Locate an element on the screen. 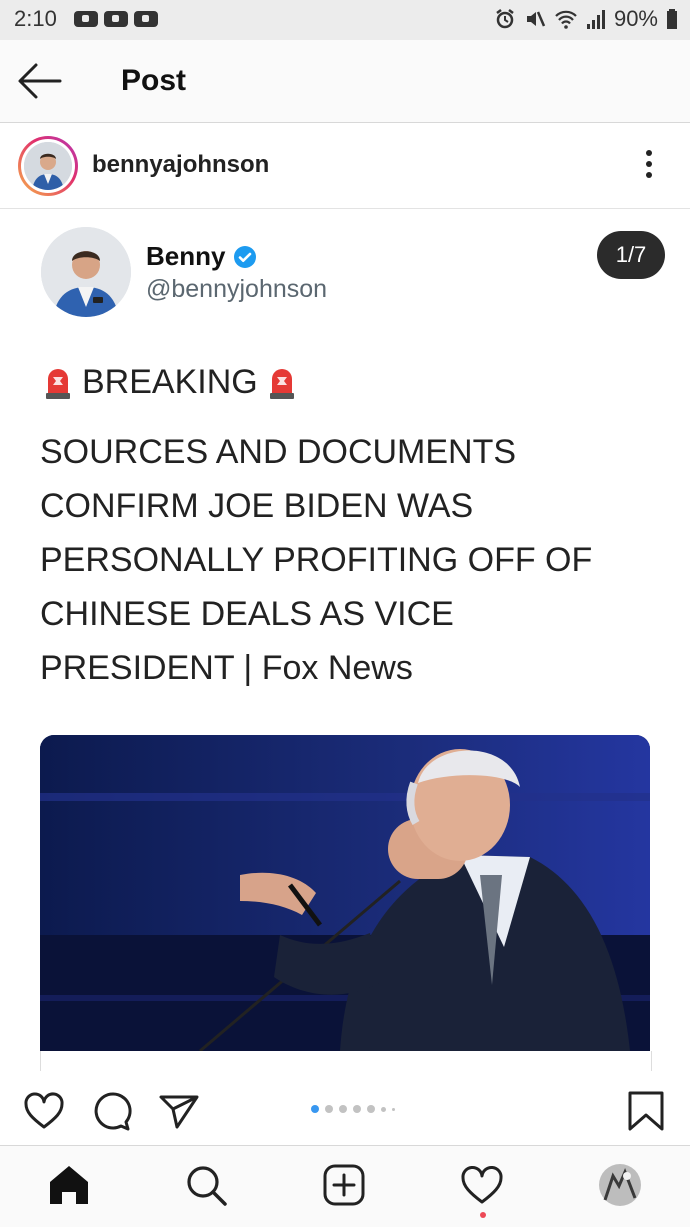 The height and width of the screenshot is (1227, 690). breaking-label: BREAKING is located at coordinates (170, 382).